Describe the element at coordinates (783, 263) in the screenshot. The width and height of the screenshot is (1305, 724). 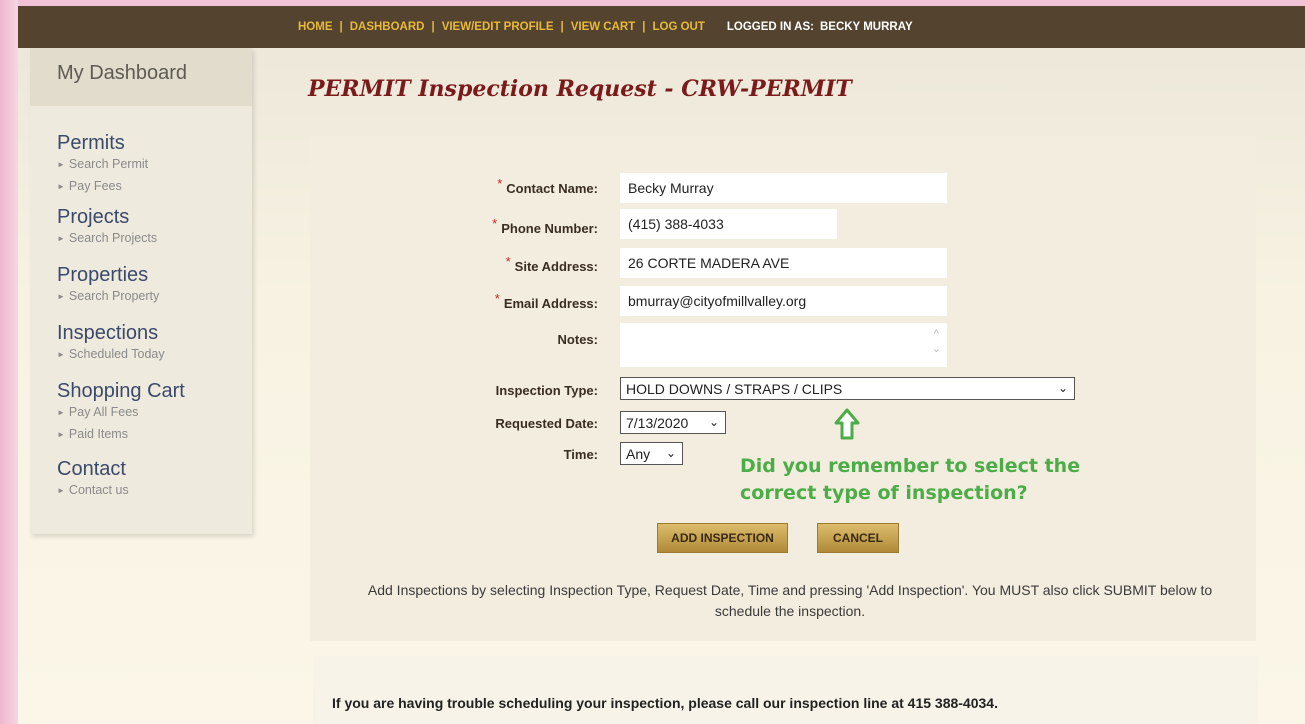
I see `site-address-field: 26 CORTE MADERA AVE` at that location.